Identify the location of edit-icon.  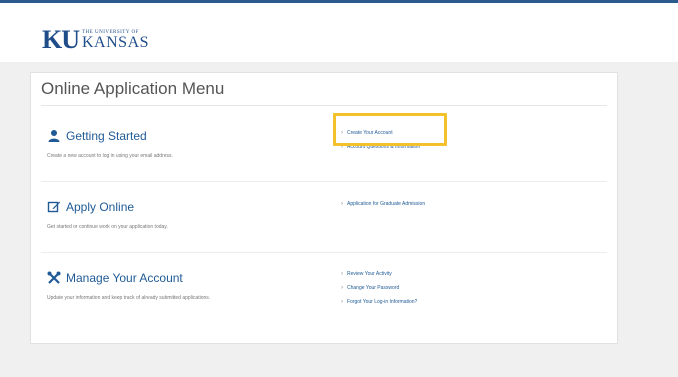
(53, 207).